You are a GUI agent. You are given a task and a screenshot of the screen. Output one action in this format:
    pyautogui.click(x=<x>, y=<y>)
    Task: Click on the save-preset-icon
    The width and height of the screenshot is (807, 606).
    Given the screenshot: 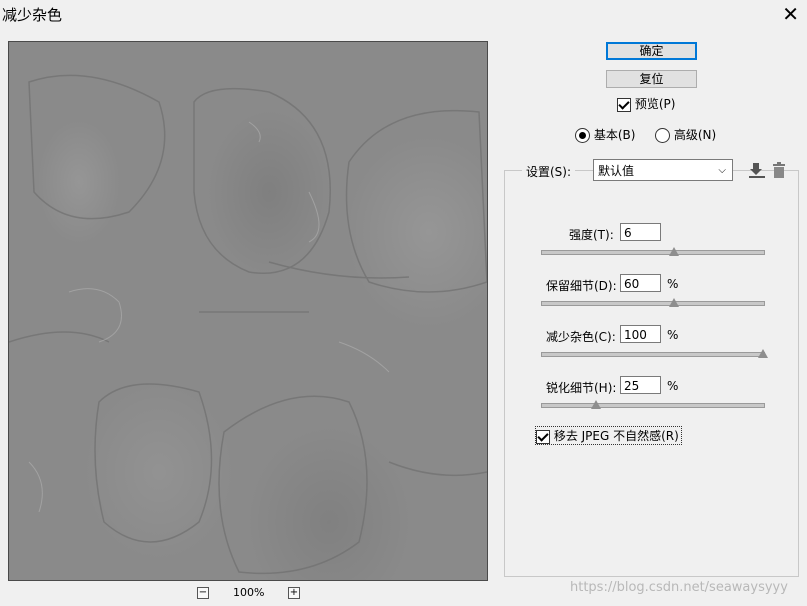 What is the action you would take?
    pyautogui.click(x=757, y=172)
    